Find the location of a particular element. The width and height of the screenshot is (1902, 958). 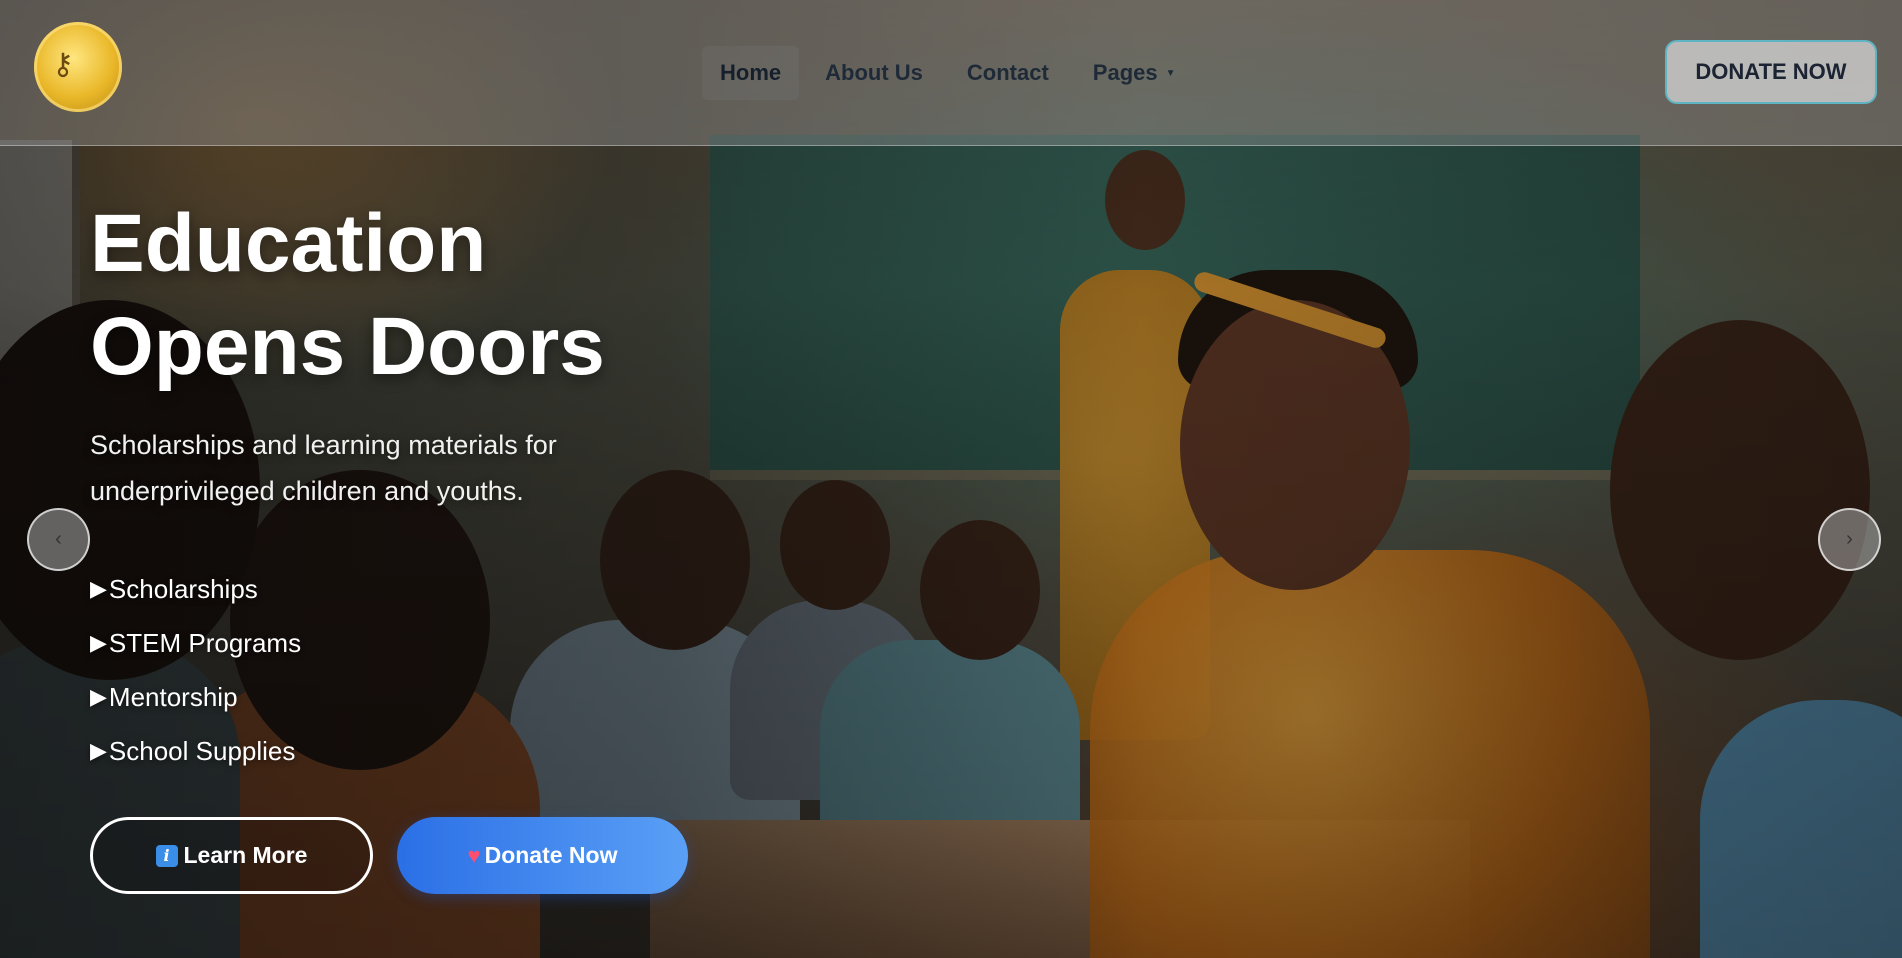

feature-label: School Supplies is located at coordinates (202, 751).